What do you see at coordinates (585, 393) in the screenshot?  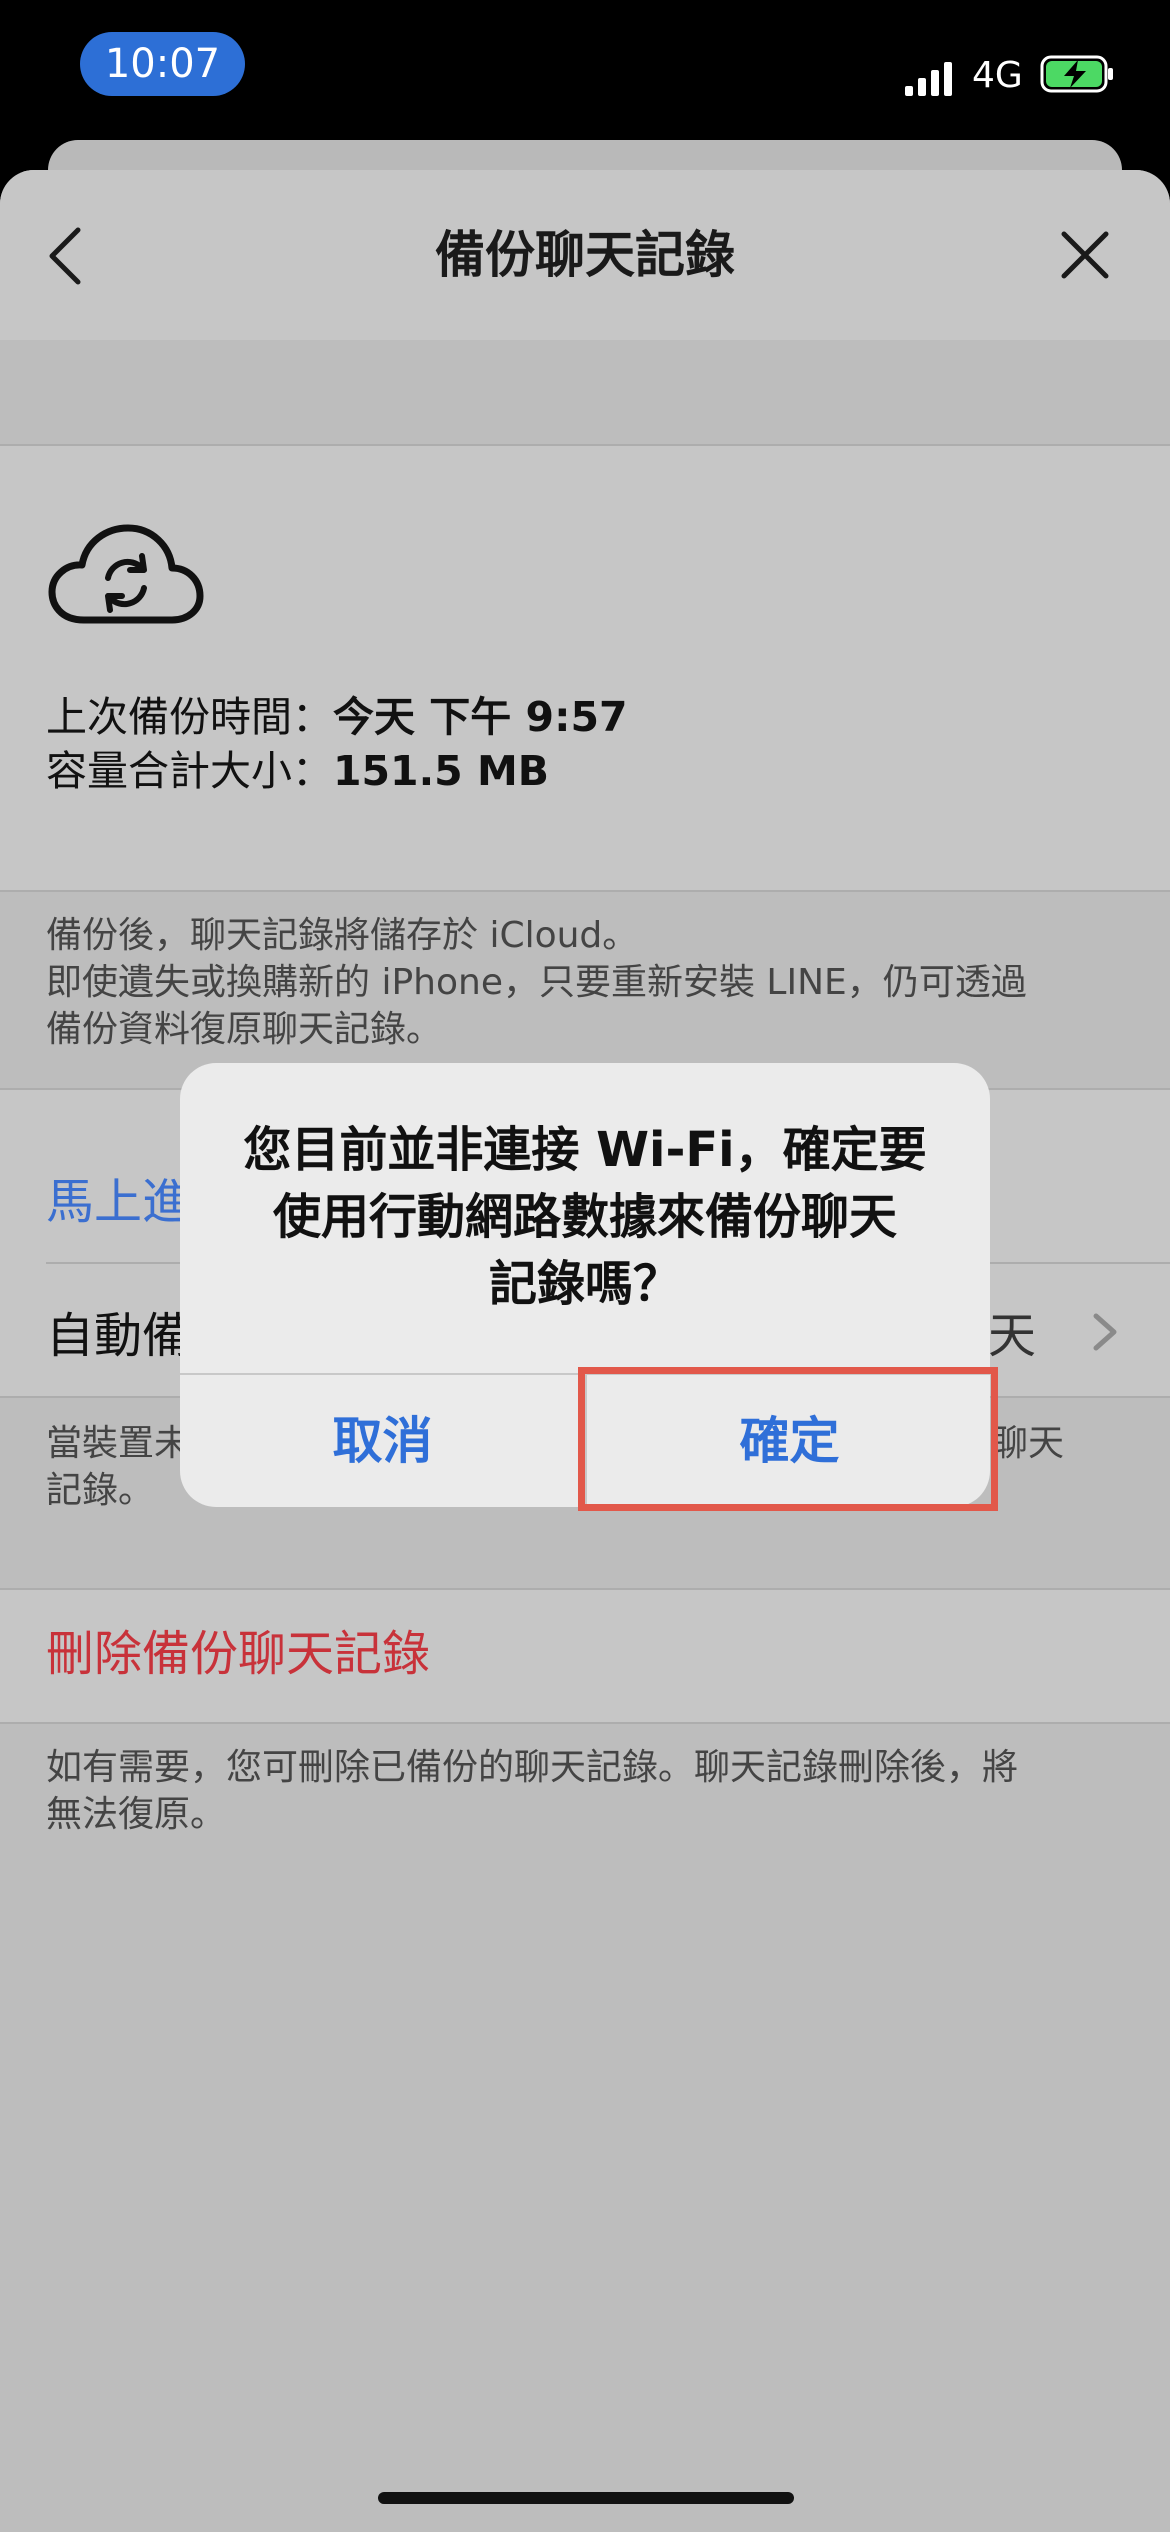 I see `section-separator` at bounding box center [585, 393].